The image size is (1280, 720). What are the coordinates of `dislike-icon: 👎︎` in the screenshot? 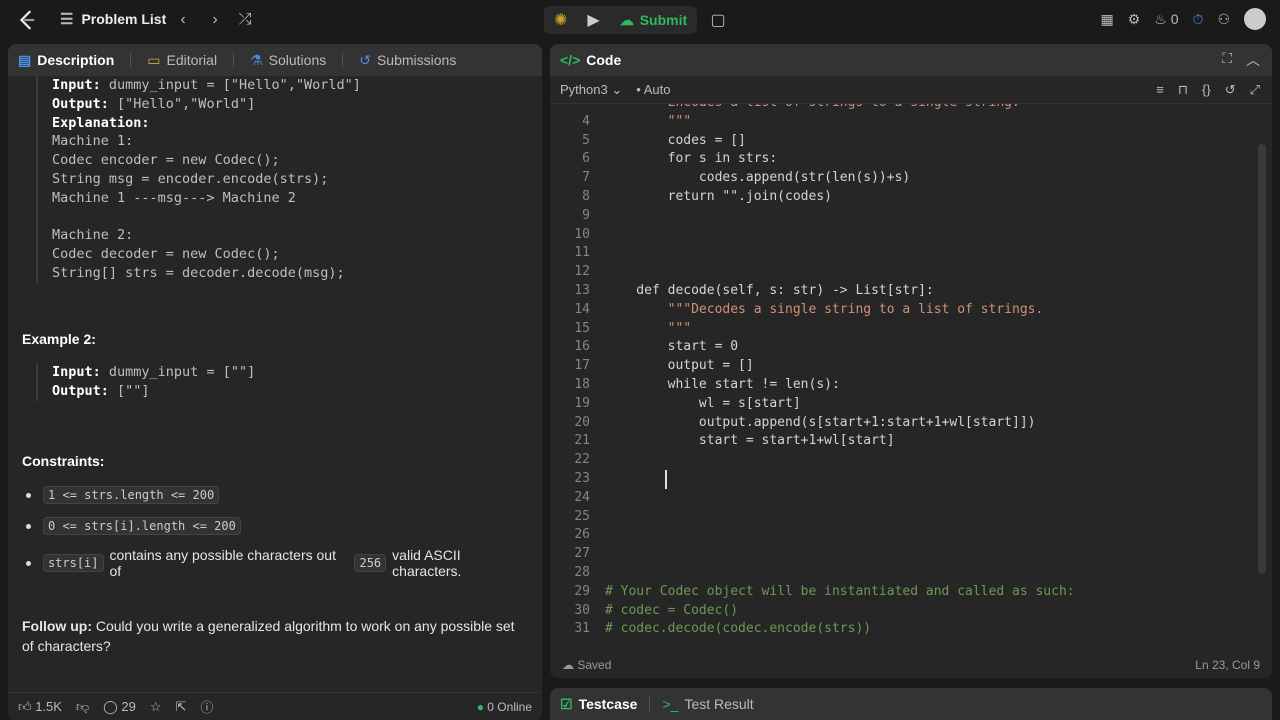 It's located at (82, 707).